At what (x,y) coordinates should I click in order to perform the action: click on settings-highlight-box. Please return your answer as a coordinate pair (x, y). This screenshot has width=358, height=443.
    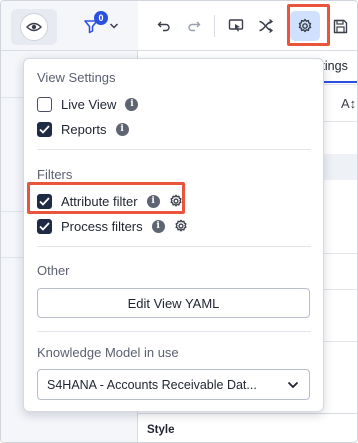
    Looking at the image, I should click on (308, 25).